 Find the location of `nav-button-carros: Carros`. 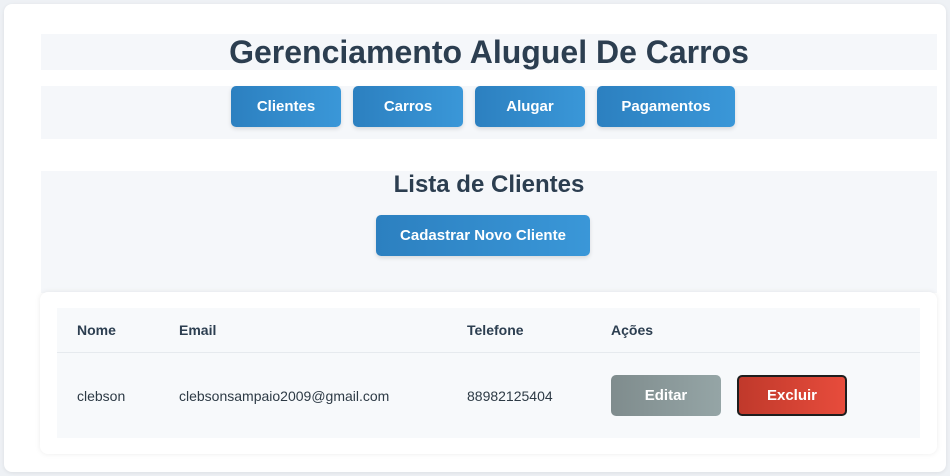

nav-button-carros: Carros is located at coordinates (408, 106).